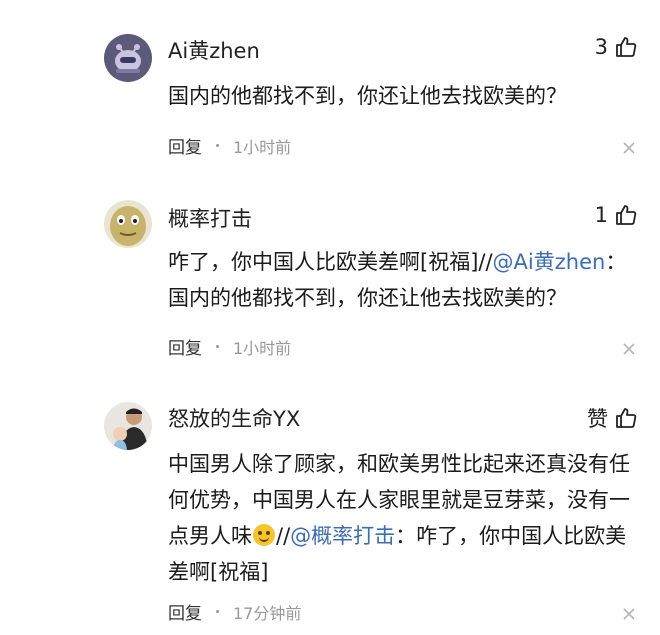  I want to click on like-button: 1, so click(616, 215).